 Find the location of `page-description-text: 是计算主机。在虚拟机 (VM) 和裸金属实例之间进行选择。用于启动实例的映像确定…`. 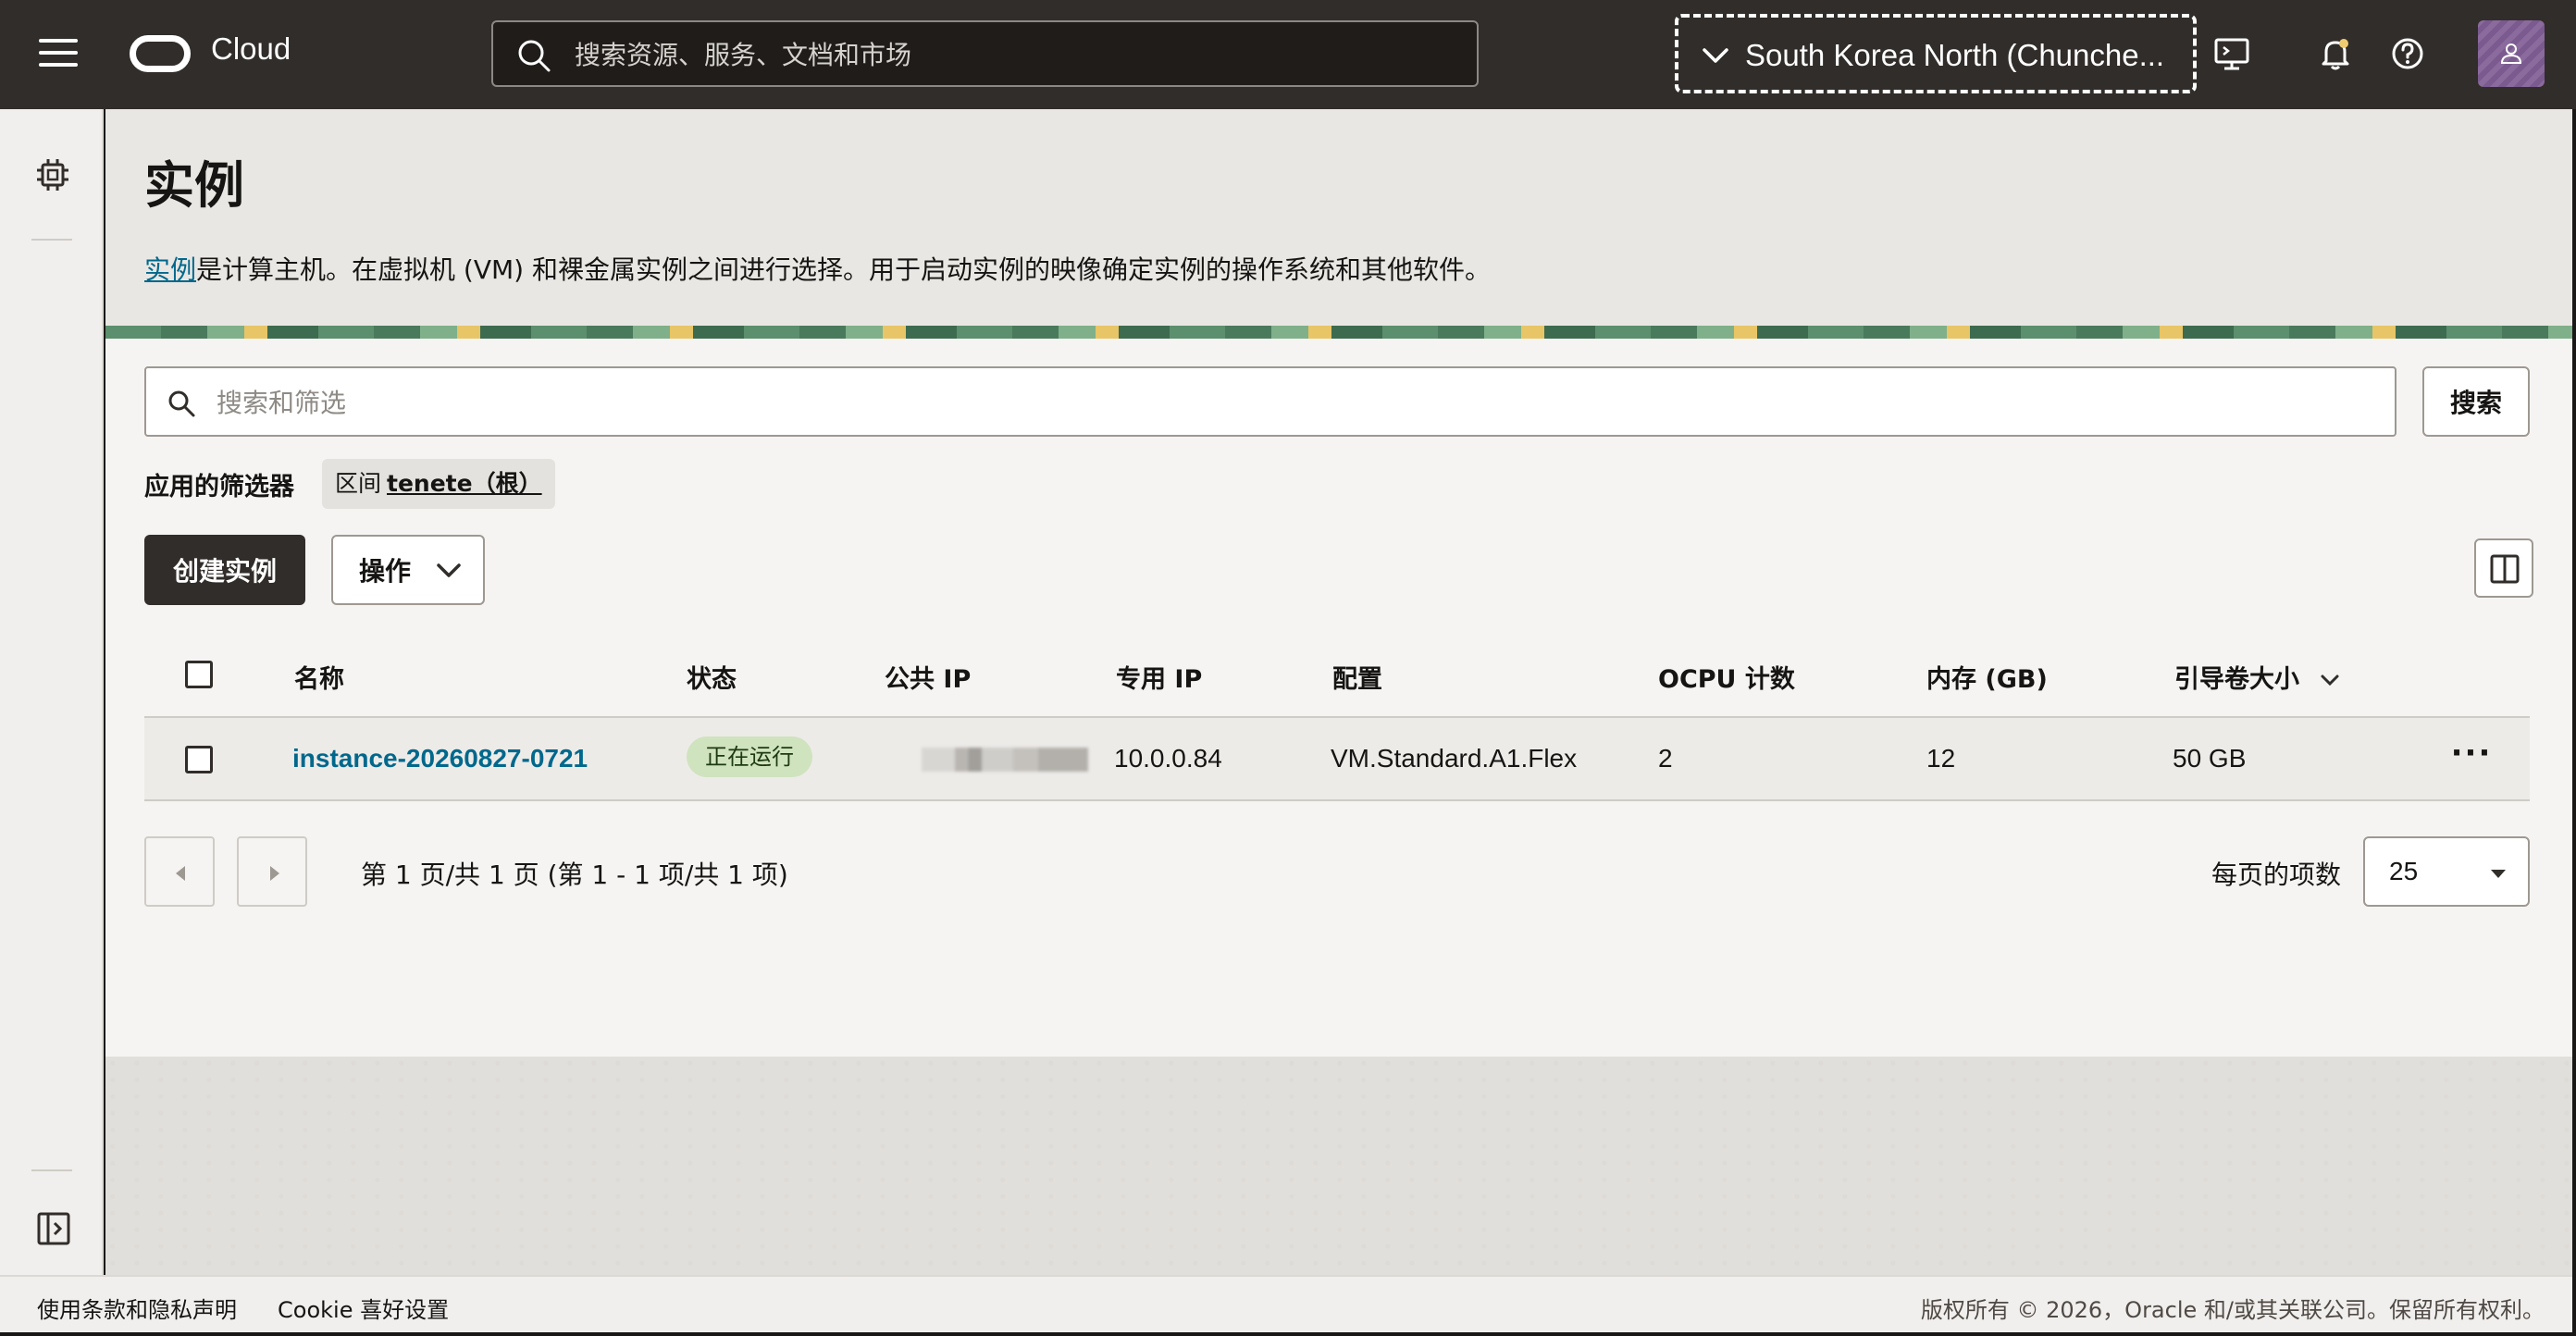

page-description-text: 是计算主机。在虚拟机 (VM) 和裸金属实例之间进行选择。用于启动实例的映像确定… is located at coordinates (844, 269).